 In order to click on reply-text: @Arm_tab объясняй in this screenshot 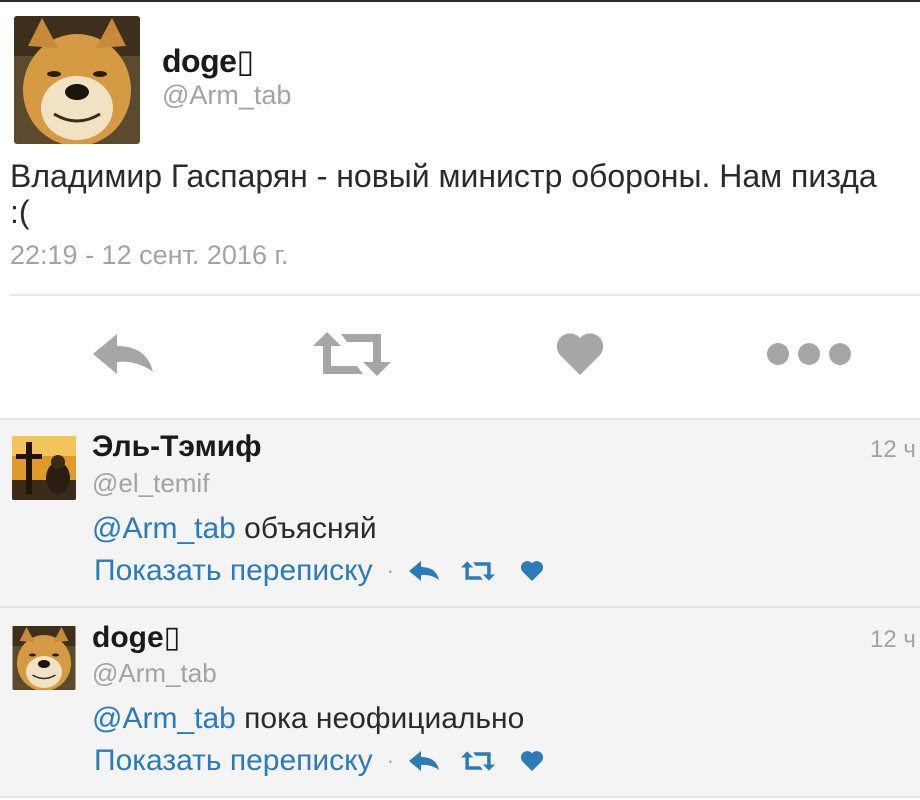, I will do `click(234, 529)`.